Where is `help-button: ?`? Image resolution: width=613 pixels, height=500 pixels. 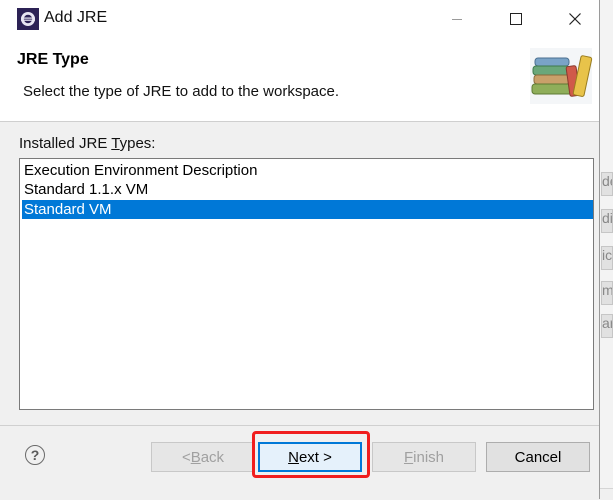
help-button: ? is located at coordinates (35, 455).